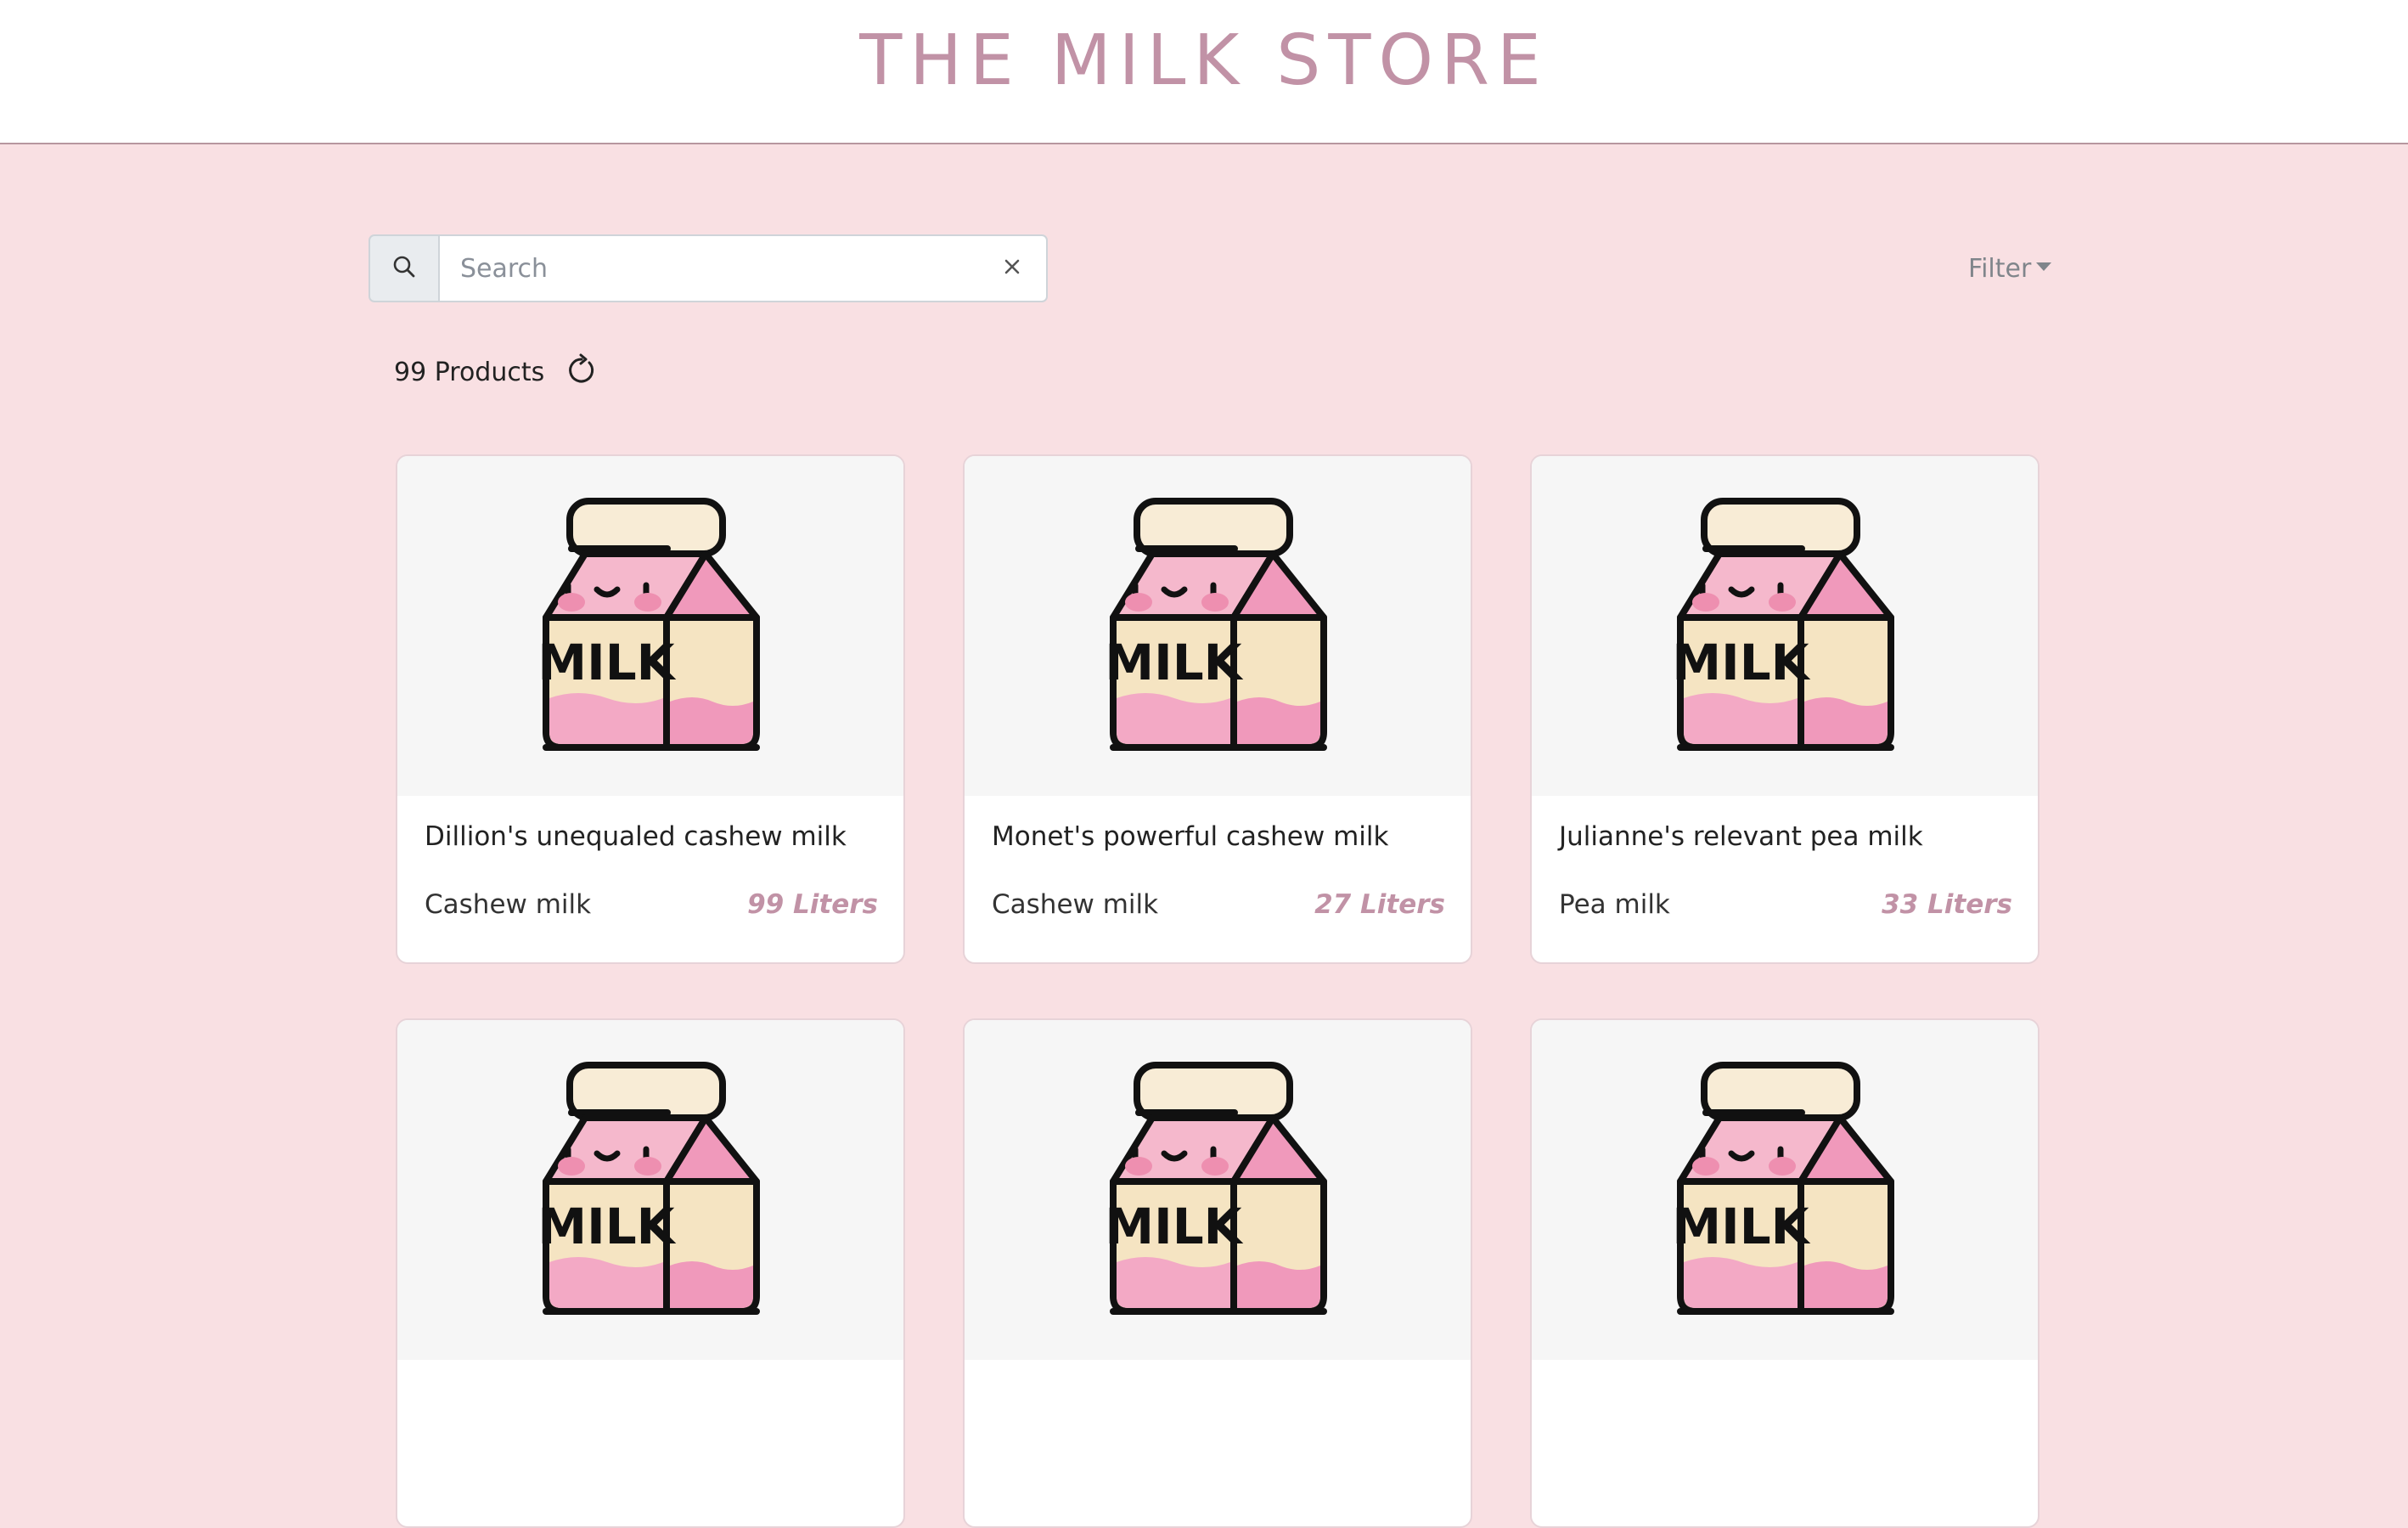 This screenshot has width=2408, height=1528. I want to click on clear-search-button, so click(1012, 268).